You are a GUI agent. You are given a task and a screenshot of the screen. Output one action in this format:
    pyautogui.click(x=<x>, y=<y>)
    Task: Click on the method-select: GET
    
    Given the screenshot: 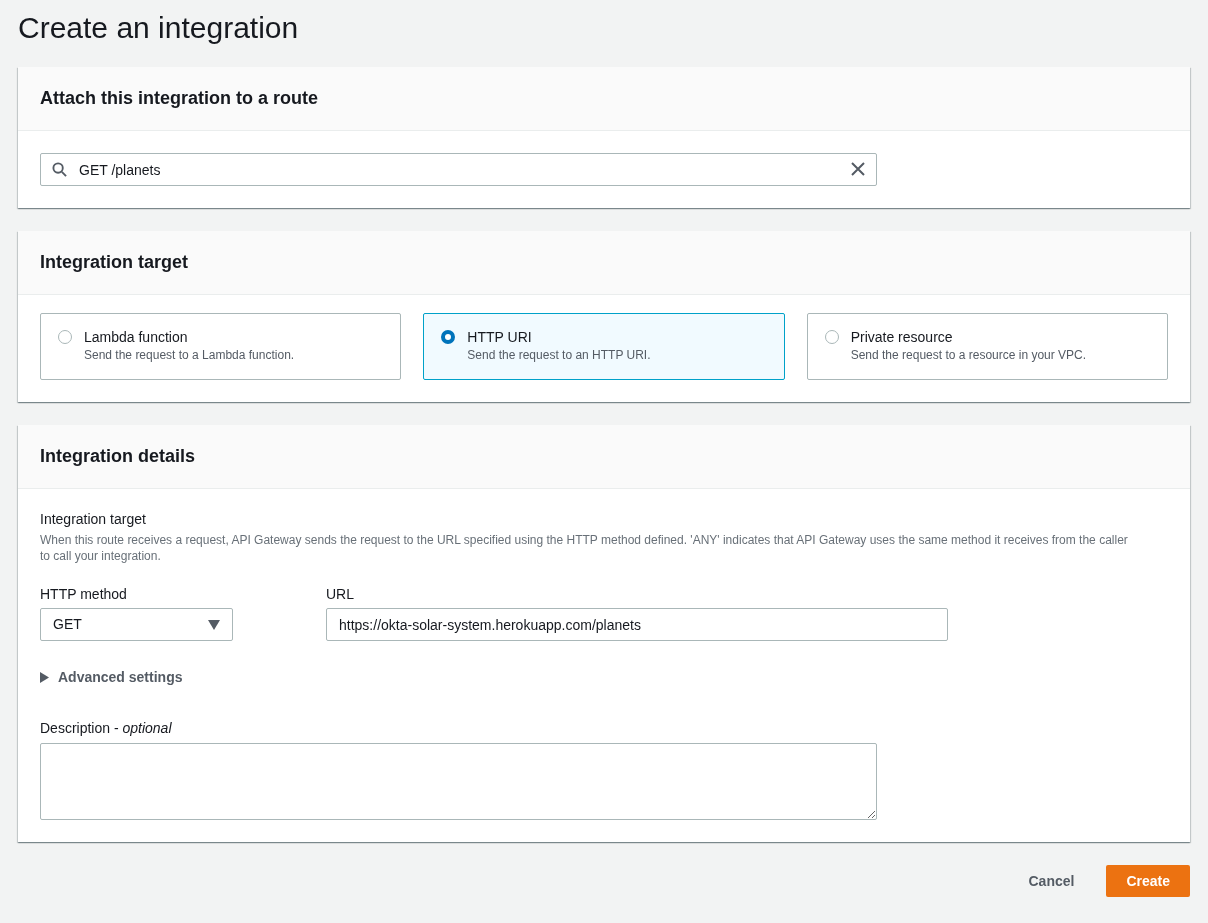 What is the action you would take?
    pyautogui.click(x=136, y=624)
    